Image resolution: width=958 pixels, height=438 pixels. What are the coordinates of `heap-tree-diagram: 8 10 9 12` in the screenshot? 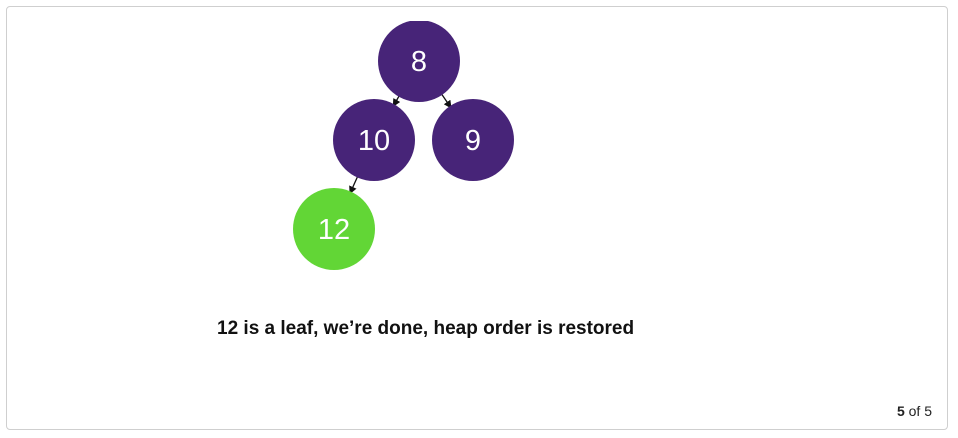 It's located at (403, 145).